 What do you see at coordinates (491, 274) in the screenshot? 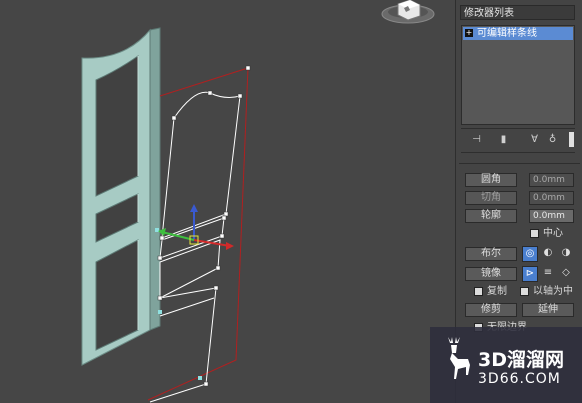
I see `mirror-button: 镜像` at bounding box center [491, 274].